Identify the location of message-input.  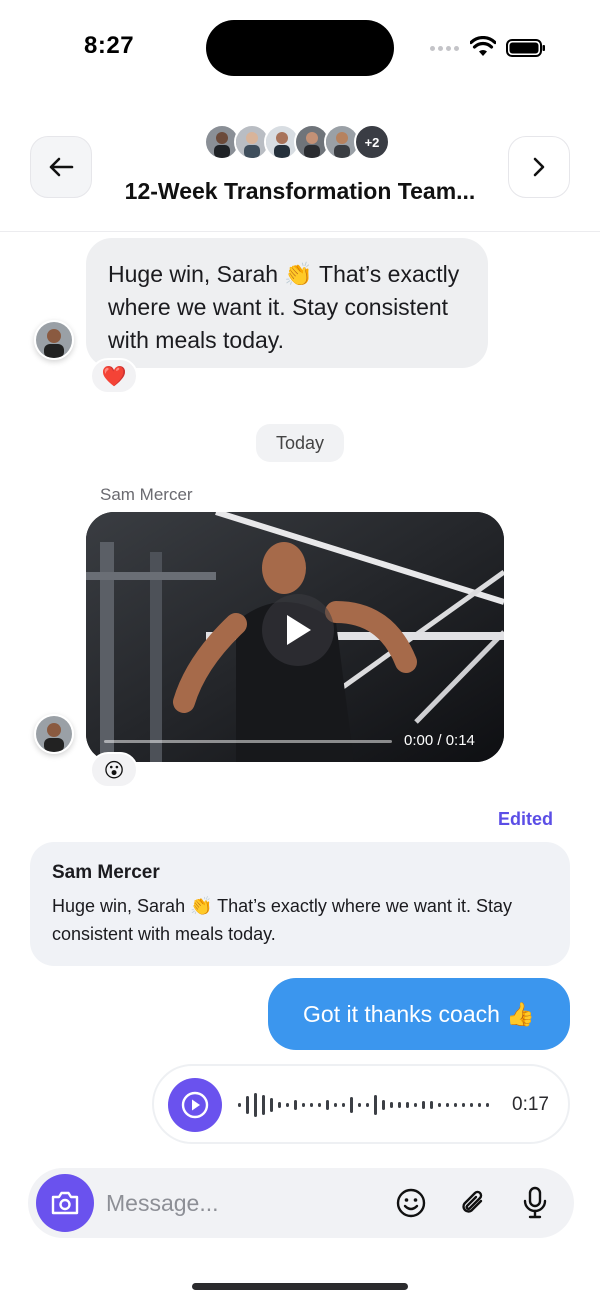
(241, 1203).